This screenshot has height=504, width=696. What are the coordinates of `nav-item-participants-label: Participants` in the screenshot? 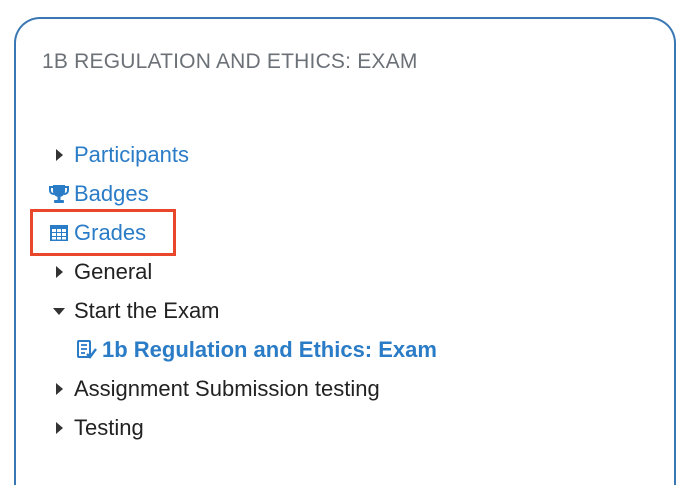 It's located at (131, 155).